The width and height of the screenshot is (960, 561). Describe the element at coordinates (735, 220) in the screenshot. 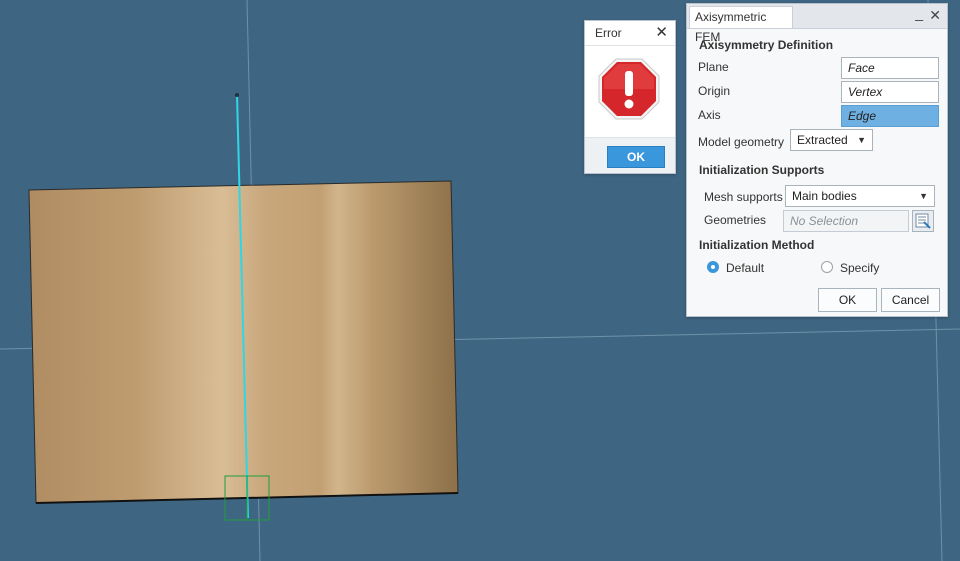

I see `geometries-label: Geometries` at that location.